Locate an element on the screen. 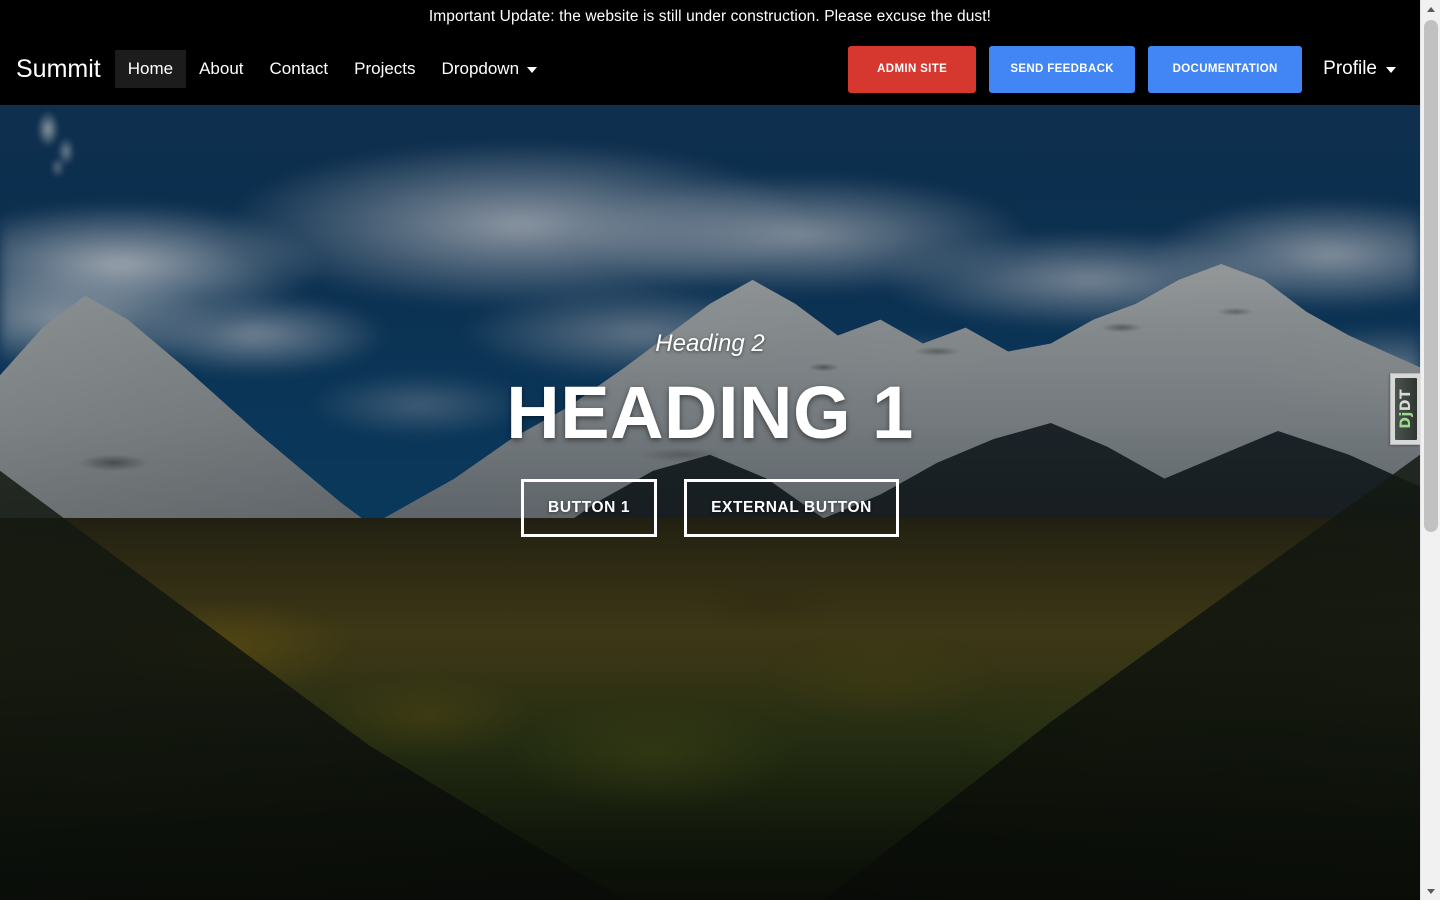 The image size is (1440, 900). brand-logo: Summit is located at coordinates (58, 69).